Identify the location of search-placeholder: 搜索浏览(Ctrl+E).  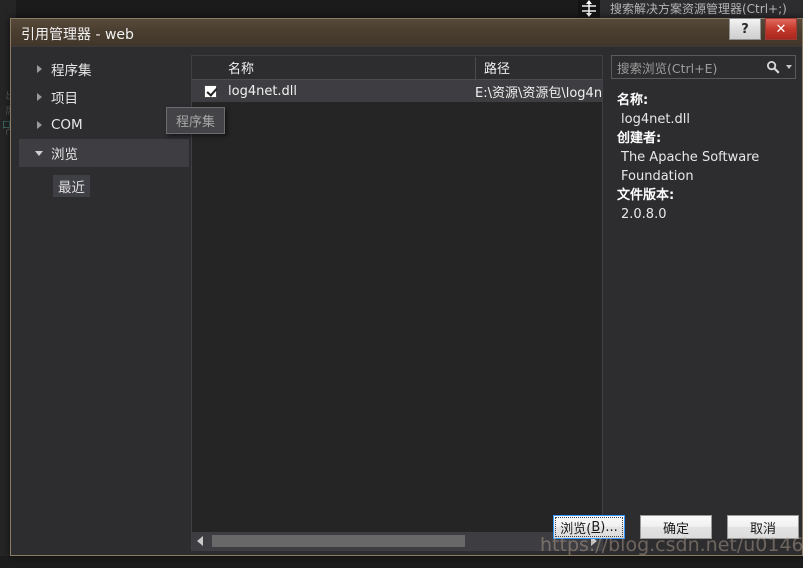
(667, 68).